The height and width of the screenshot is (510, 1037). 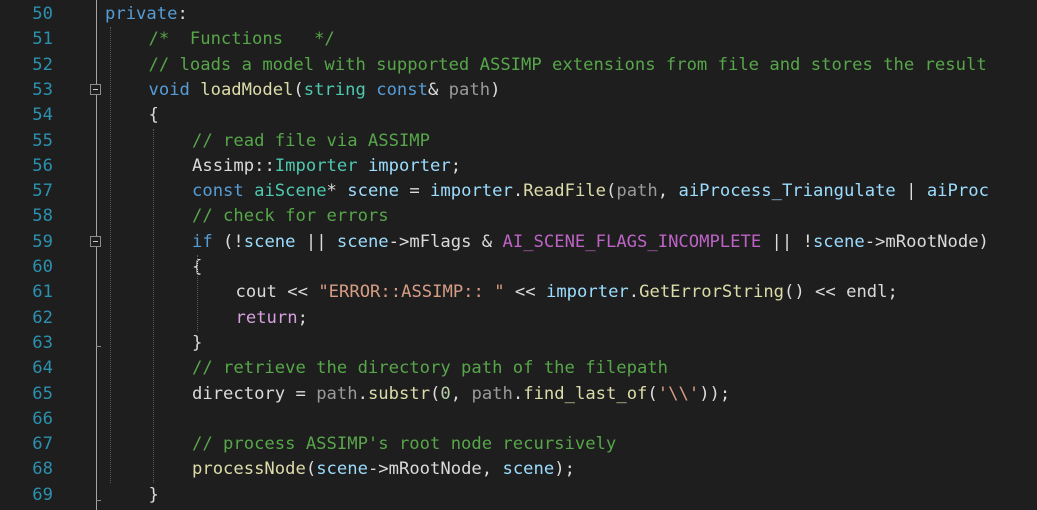 What do you see at coordinates (42, 292) in the screenshot?
I see `line-number: 61` at bounding box center [42, 292].